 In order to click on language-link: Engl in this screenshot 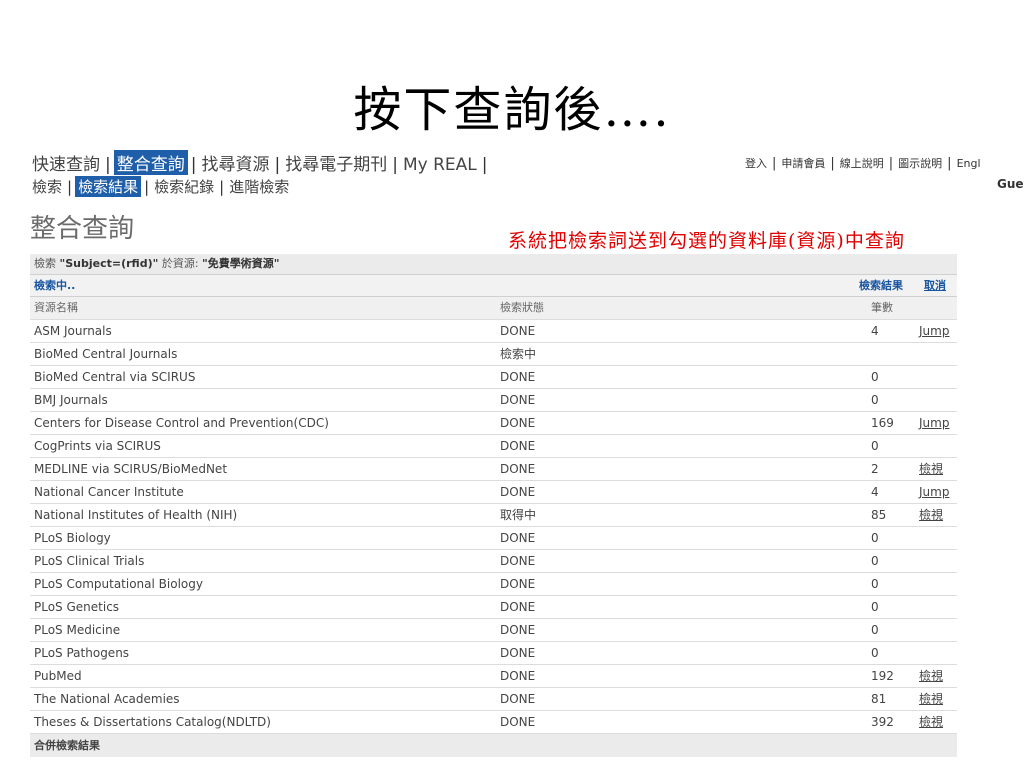, I will do `click(969, 163)`.